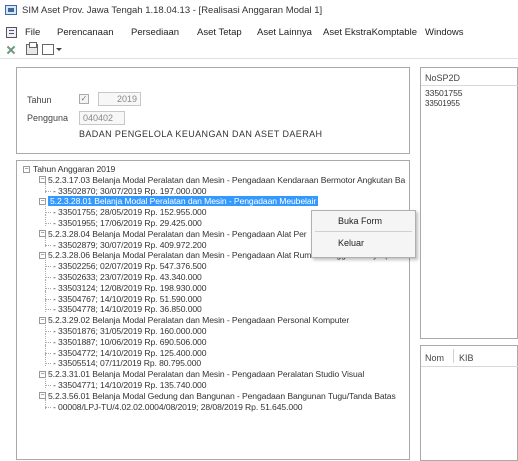 Image resolution: width=518 pixels, height=461 pixels. What do you see at coordinates (127, 309) in the screenshot?
I see `tree-leaf: - 33504778; 14/10/2019 Rp. 36.850.000` at bounding box center [127, 309].